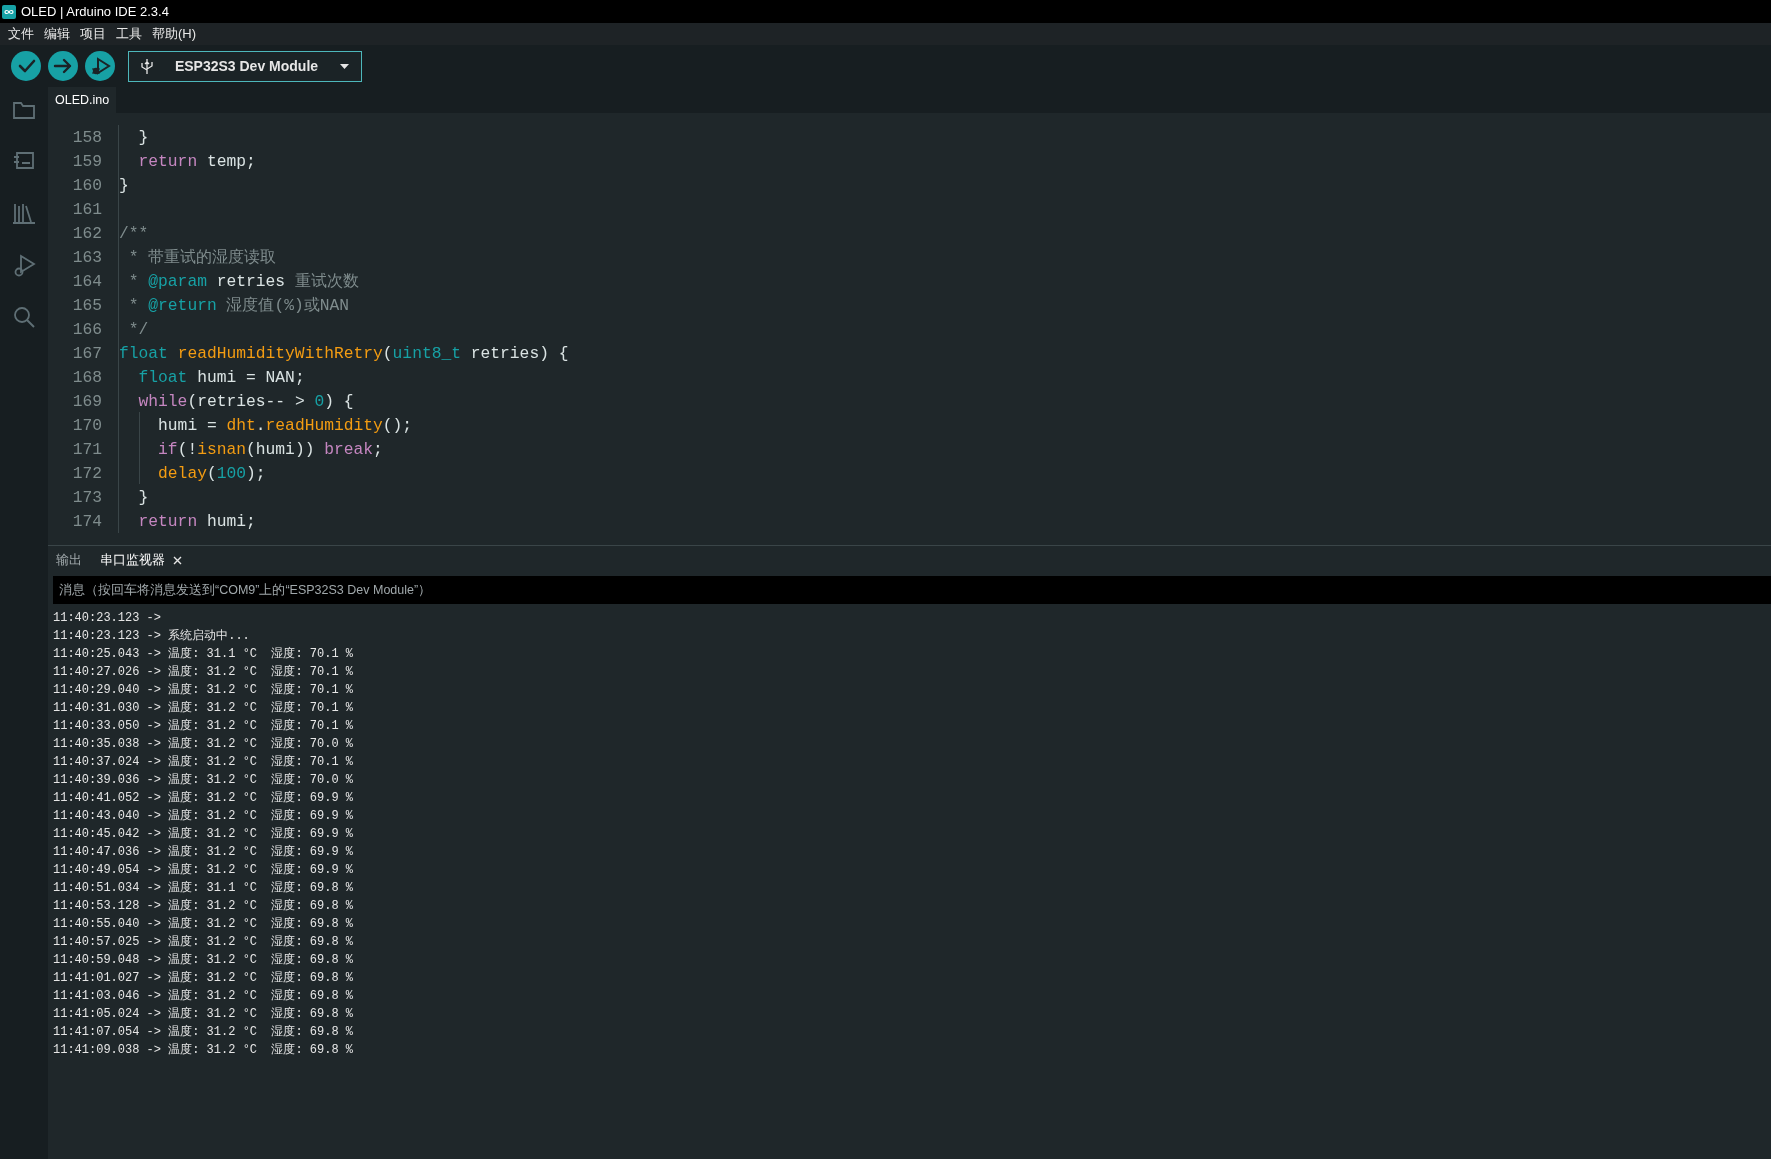 This screenshot has height=1159, width=1771. I want to click on app-icon, so click(9, 11).